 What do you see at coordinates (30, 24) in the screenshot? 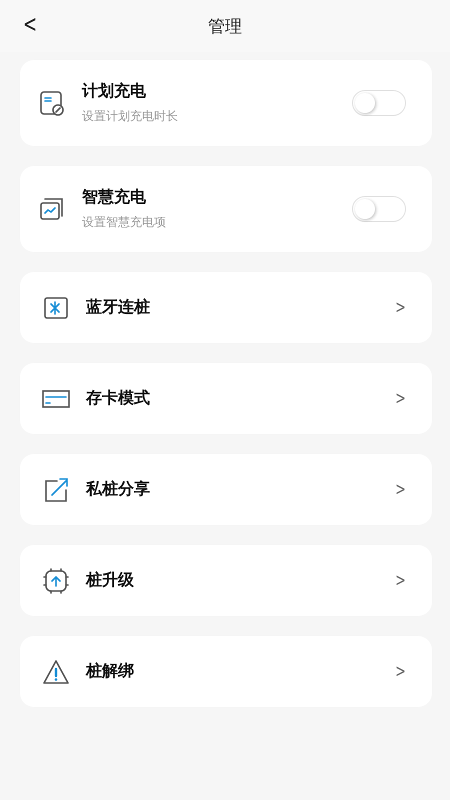
I see `back-button: <` at bounding box center [30, 24].